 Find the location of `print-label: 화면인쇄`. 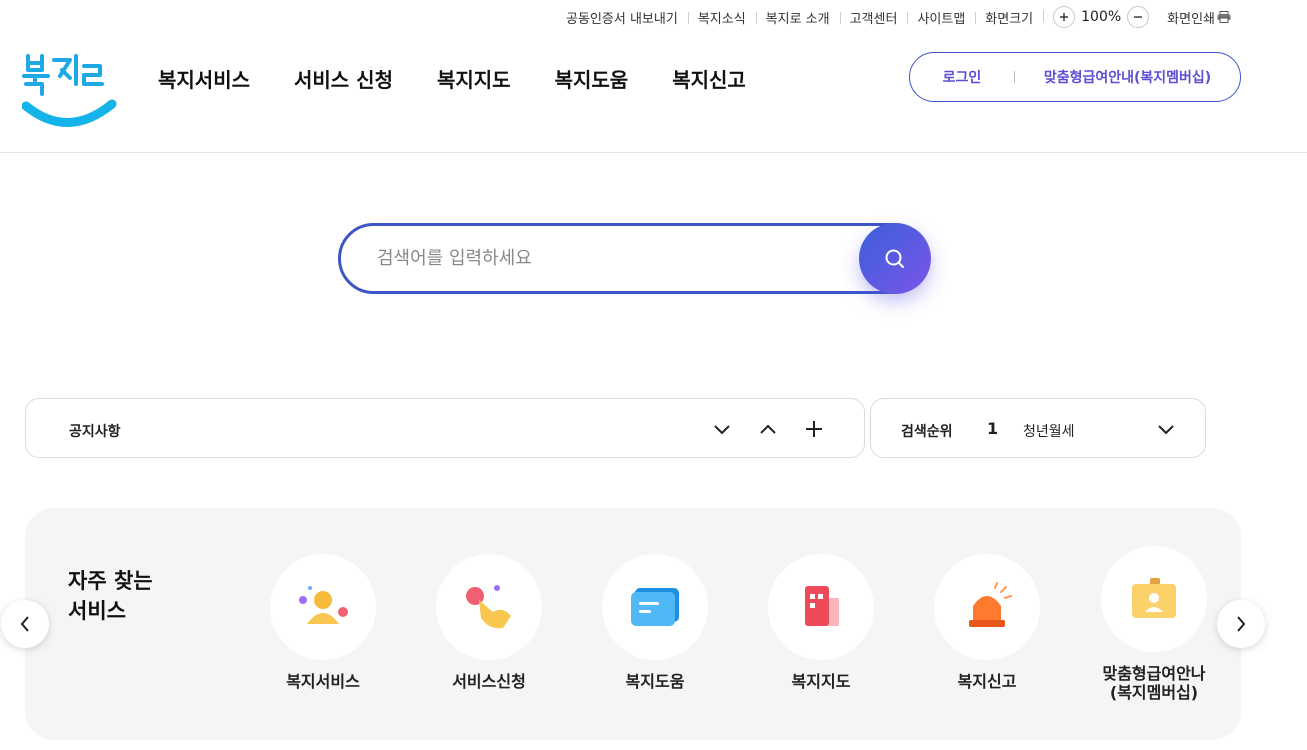

print-label: 화면인쇄 is located at coordinates (1191, 19).